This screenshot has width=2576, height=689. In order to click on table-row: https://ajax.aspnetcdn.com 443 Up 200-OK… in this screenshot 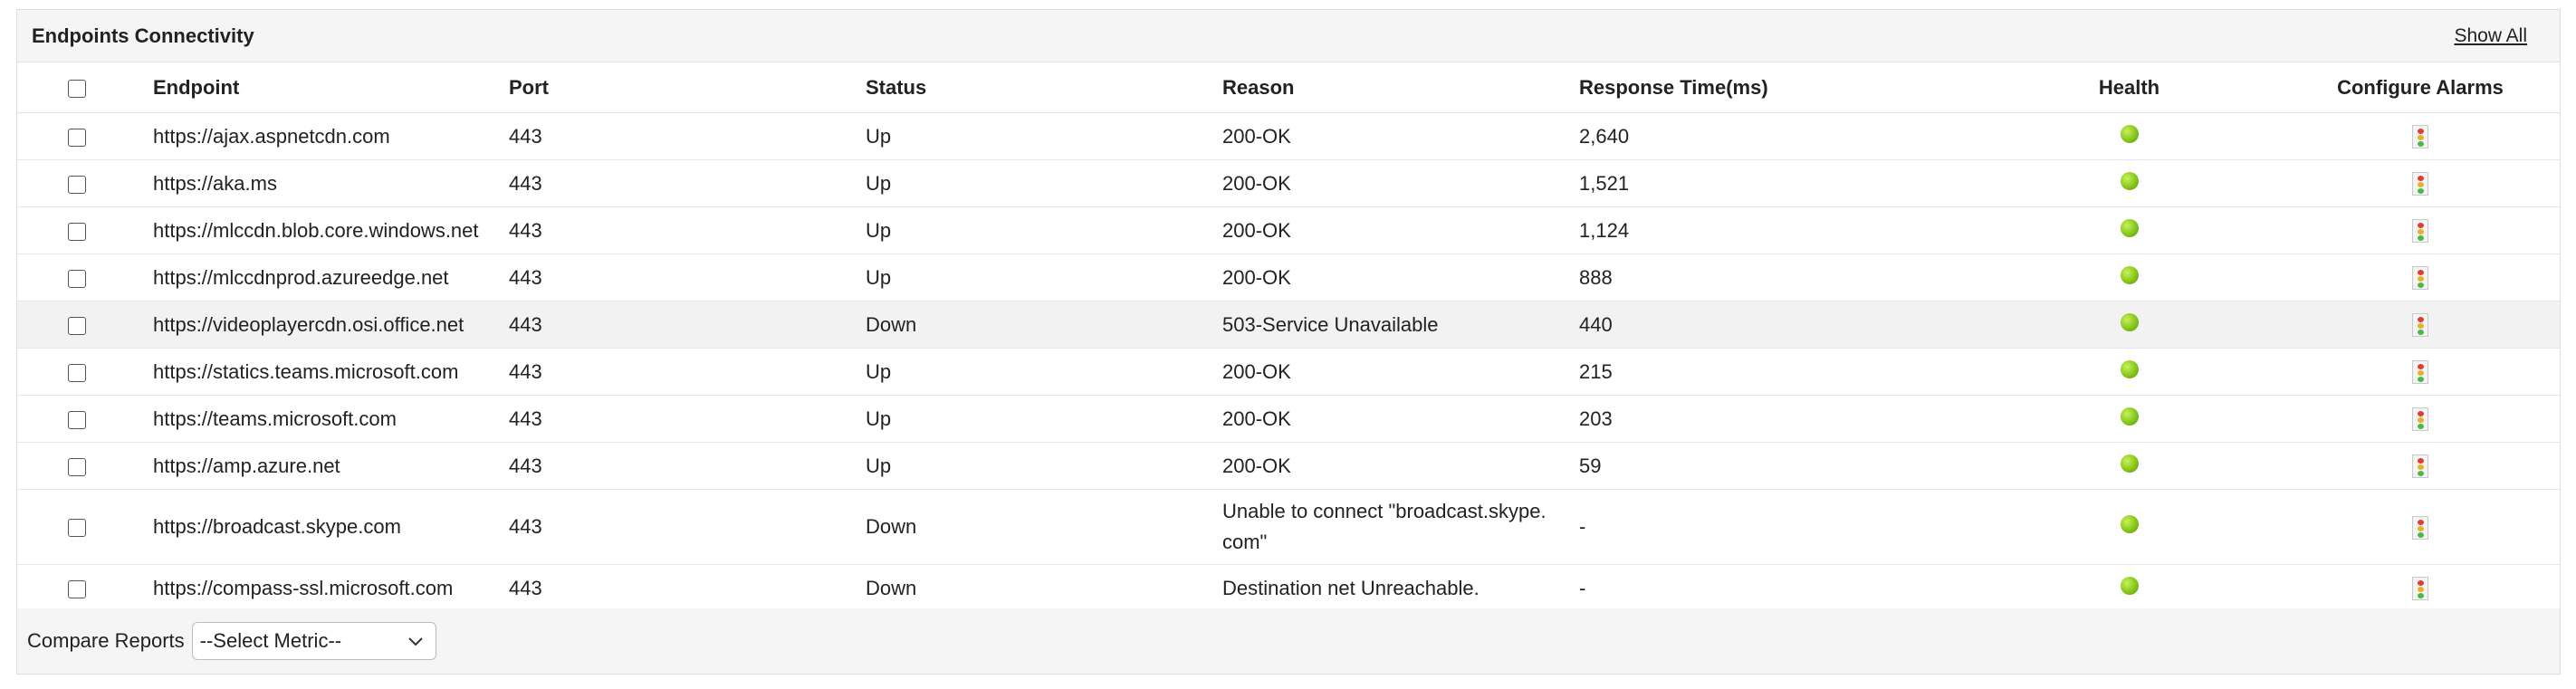, I will do `click(1288, 136)`.